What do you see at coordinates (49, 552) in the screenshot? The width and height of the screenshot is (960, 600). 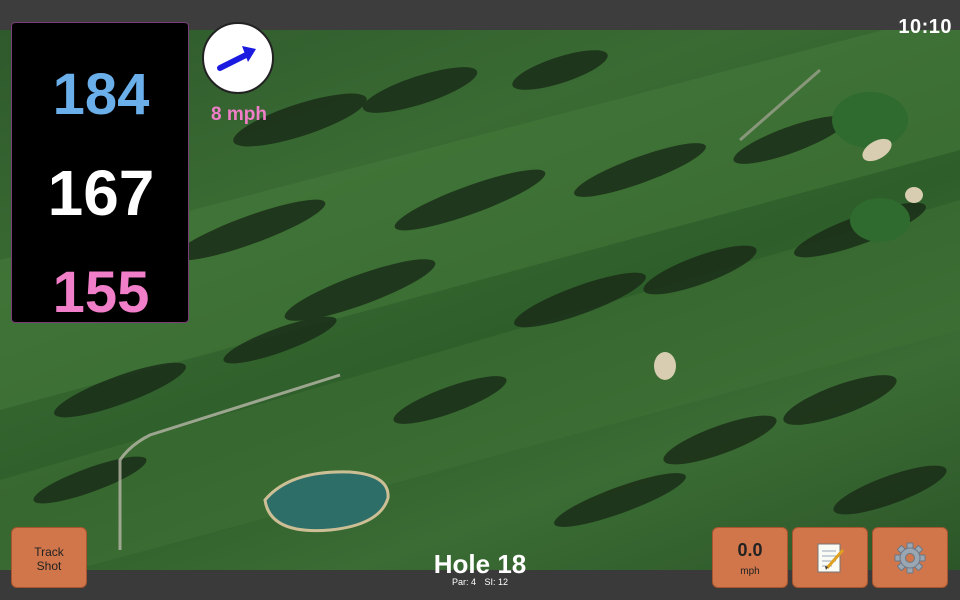 I see `track-shot-label-line1: Track` at bounding box center [49, 552].